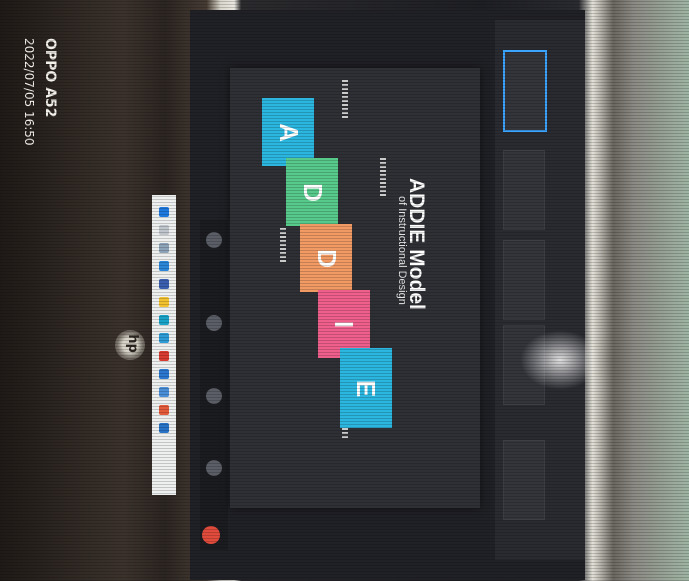 The width and height of the screenshot is (689, 581). I want to click on slide-subtitle: of Instructional Design, so click(402, 250).